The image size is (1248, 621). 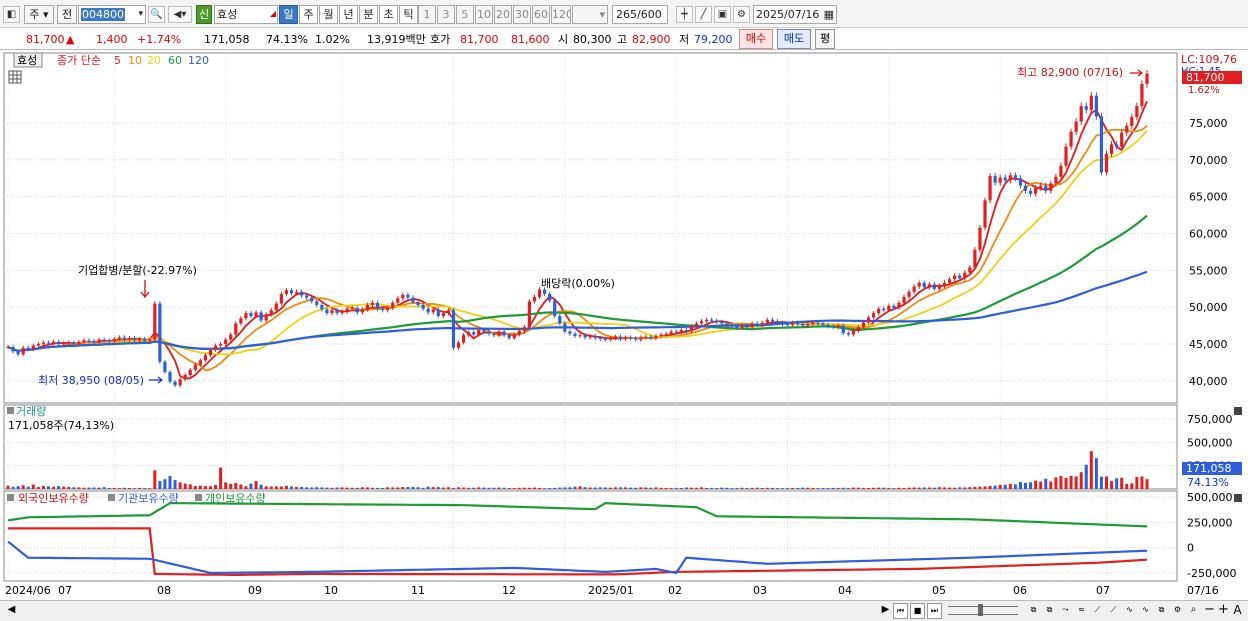 I want to click on step-3-button: 3, so click(x=446, y=14).